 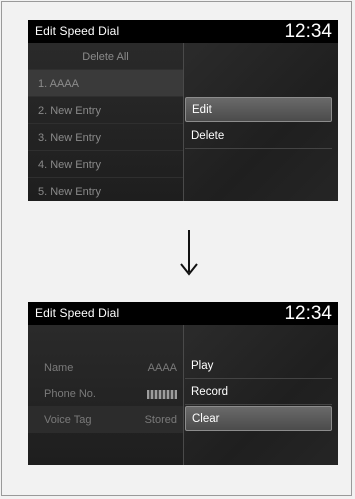 What do you see at coordinates (70, 394) in the screenshot?
I see `field-label: Phone No.` at bounding box center [70, 394].